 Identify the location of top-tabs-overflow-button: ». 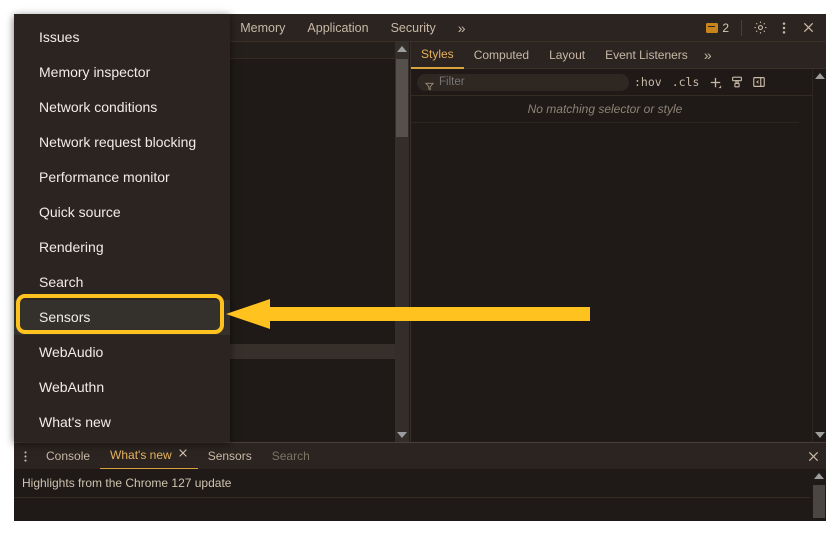
(462, 28).